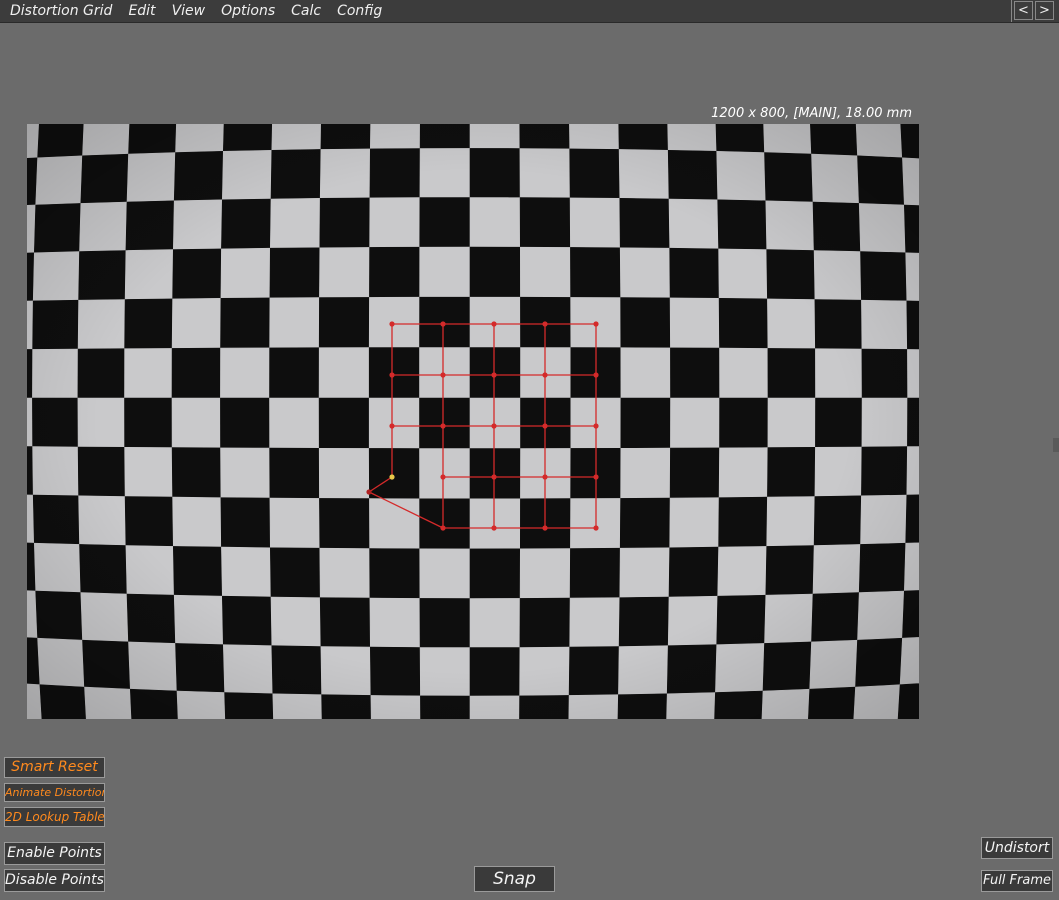 This screenshot has height=900, width=1059. I want to click on prev-button: <, so click(1023, 10).